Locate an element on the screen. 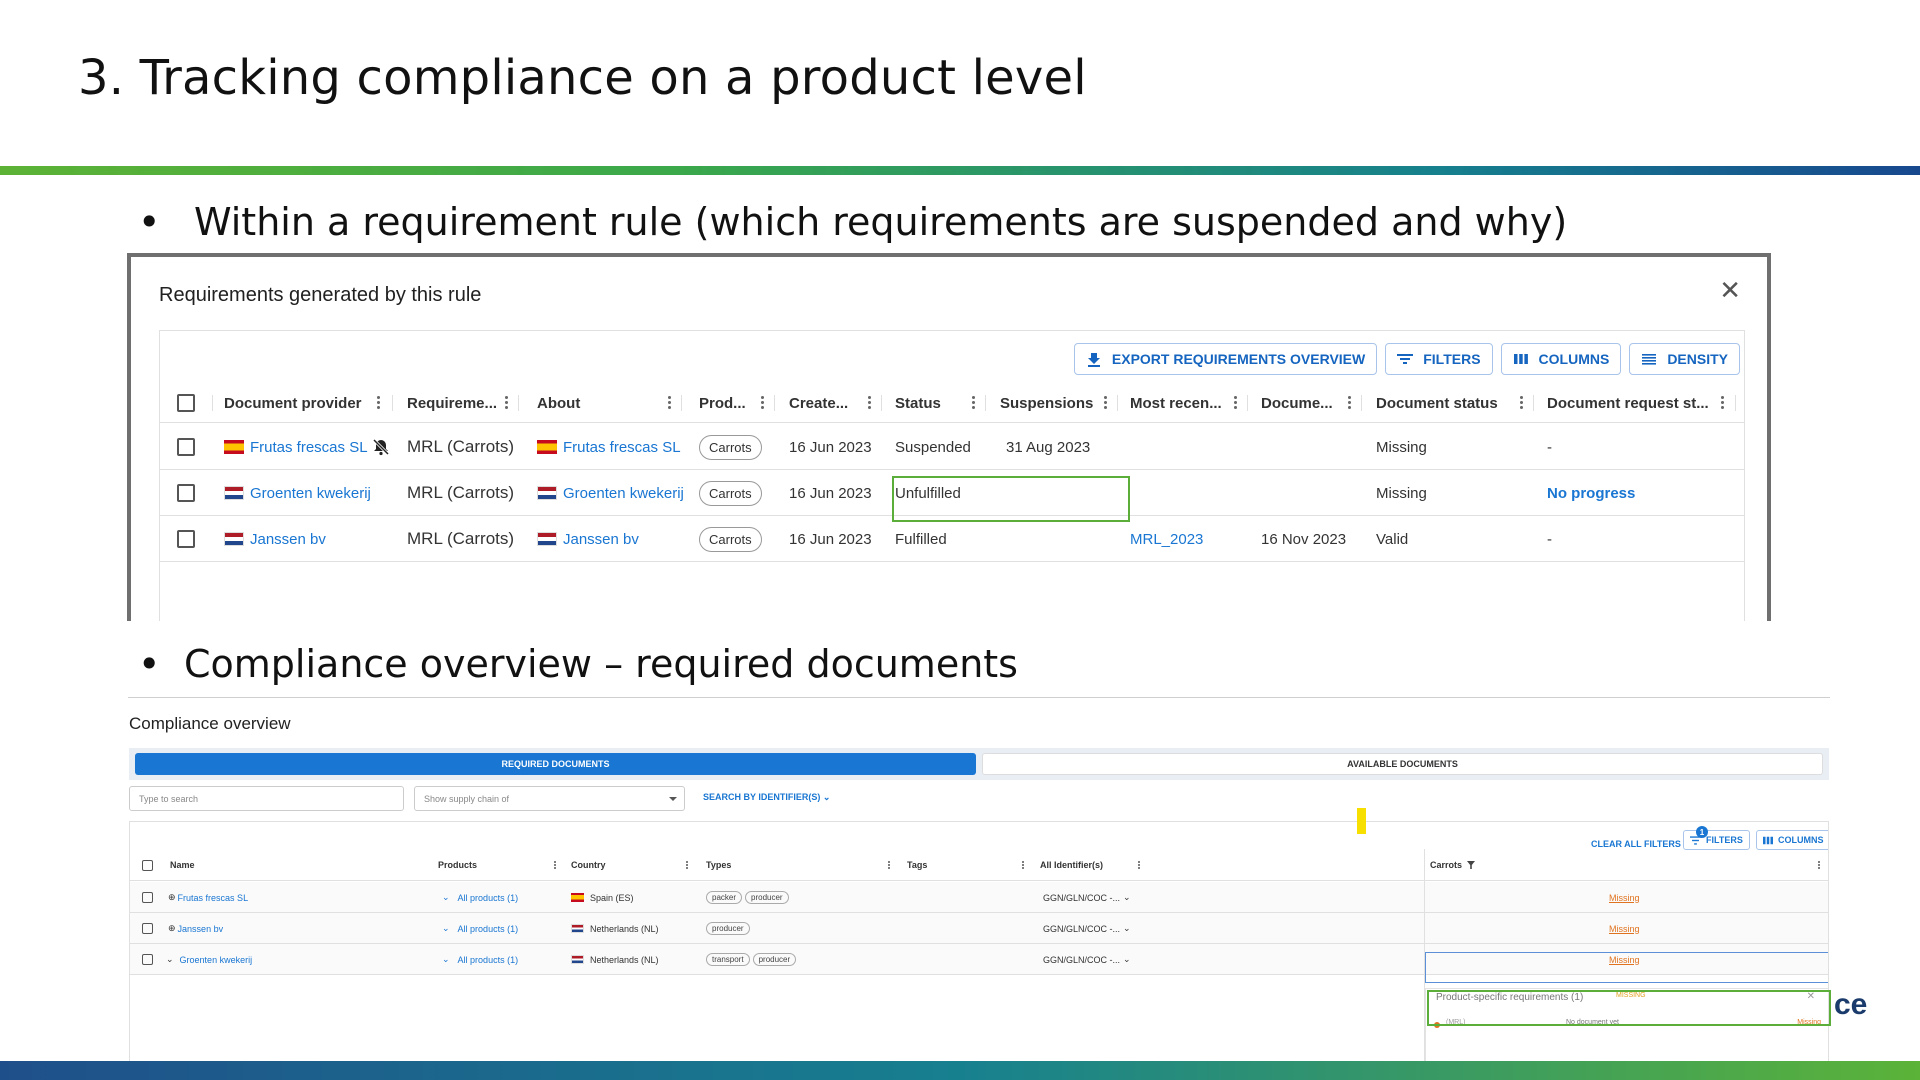 This screenshot has height=1080, width=1920. provider-link: Groenten kwekerij is located at coordinates (310, 493).